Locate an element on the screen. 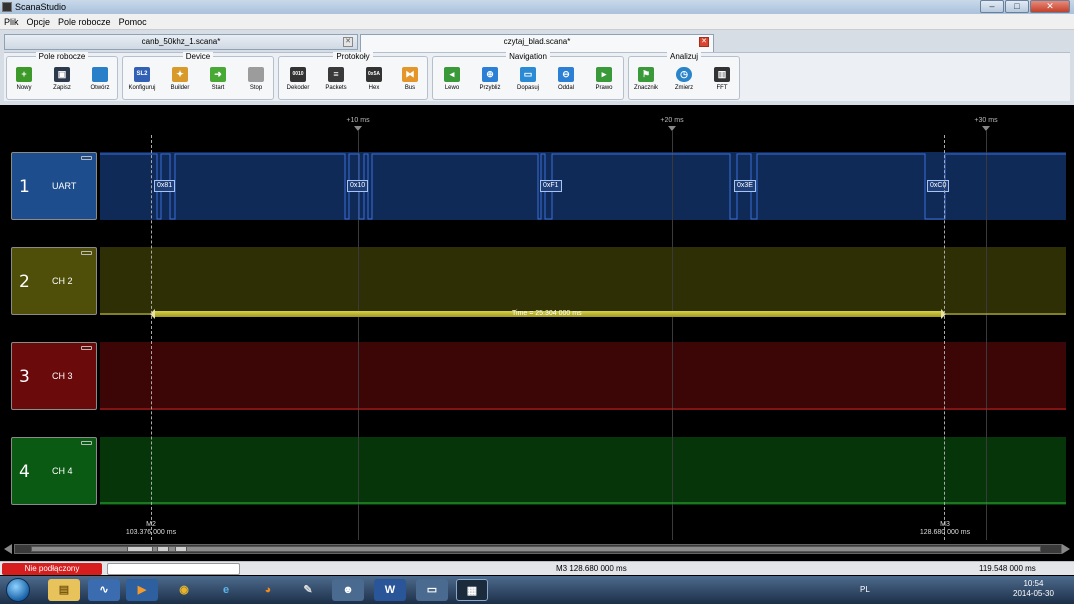 Image resolution: width=1074 pixels, height=604 pixels. channel-3-label: 3 CH 3 is located at coordinates (54, 376).